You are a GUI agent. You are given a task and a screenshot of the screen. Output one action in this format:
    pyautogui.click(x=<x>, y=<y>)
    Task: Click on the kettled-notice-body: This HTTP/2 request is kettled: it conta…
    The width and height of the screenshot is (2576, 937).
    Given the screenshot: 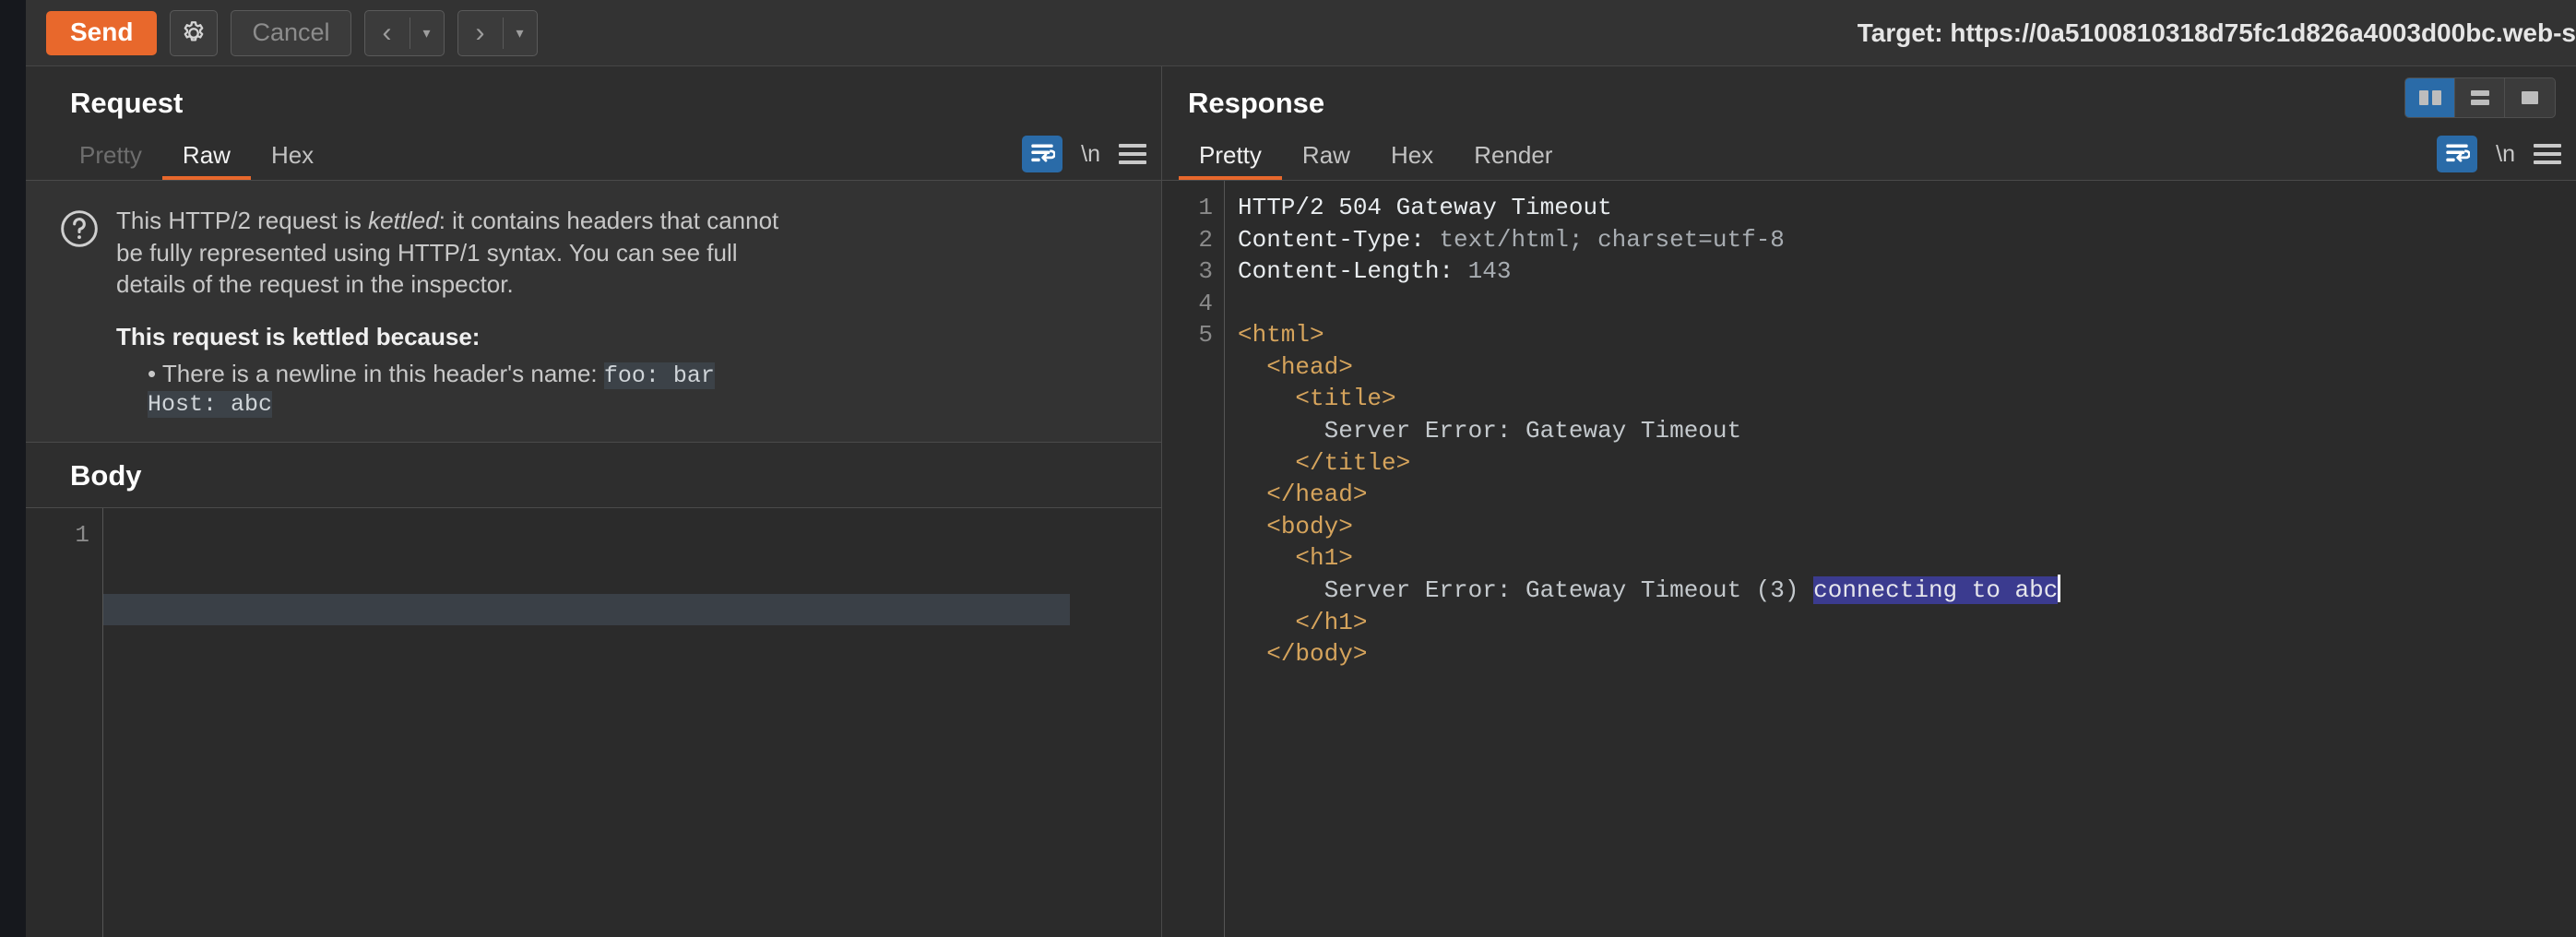 What is the action you would take?
    pyautogui.click(x=625, y=312)
    